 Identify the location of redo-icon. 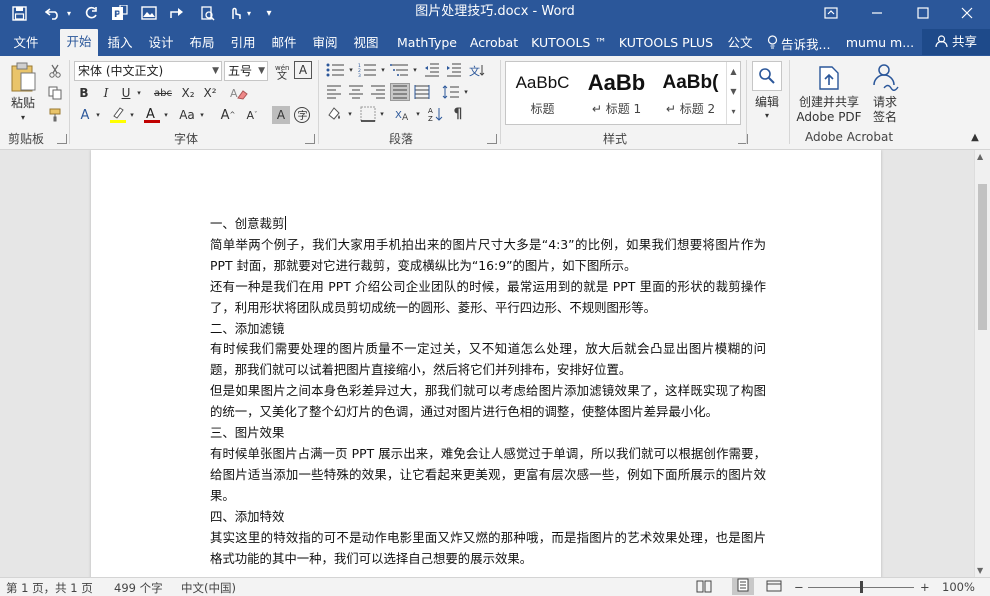
(91, 13).